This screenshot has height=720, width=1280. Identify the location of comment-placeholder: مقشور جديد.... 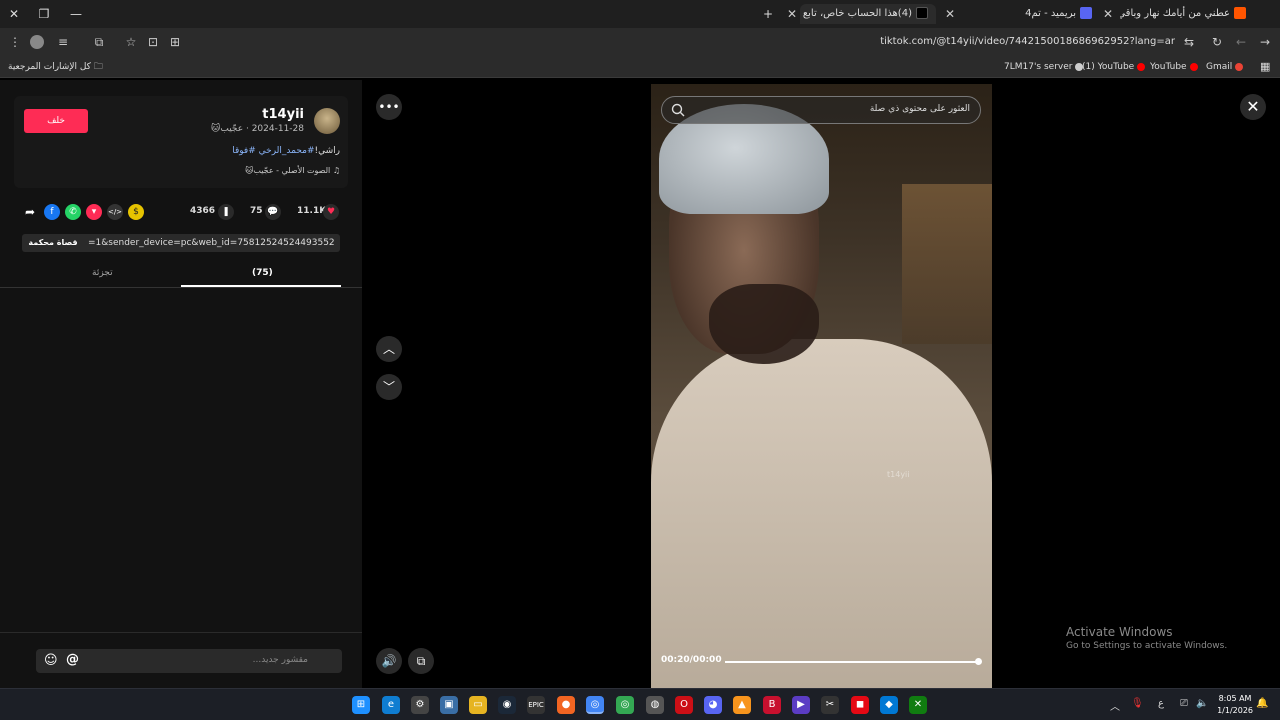
(280, 660).